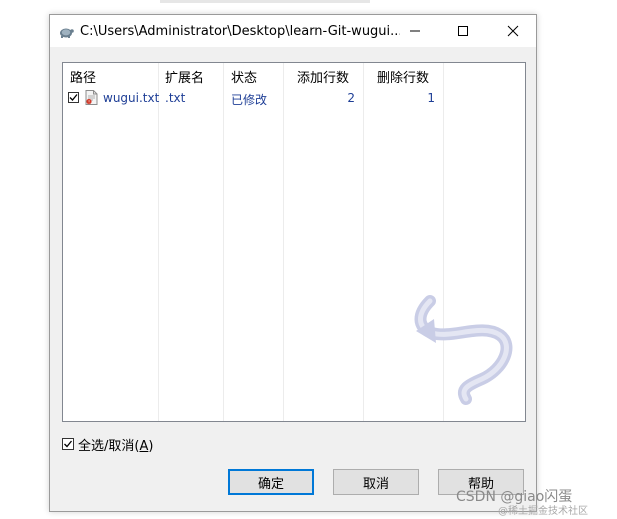 The width and height of the screenshot is (617, 519). I want to click on select-all-label-text: 全选/取消(, so click(109, 446).